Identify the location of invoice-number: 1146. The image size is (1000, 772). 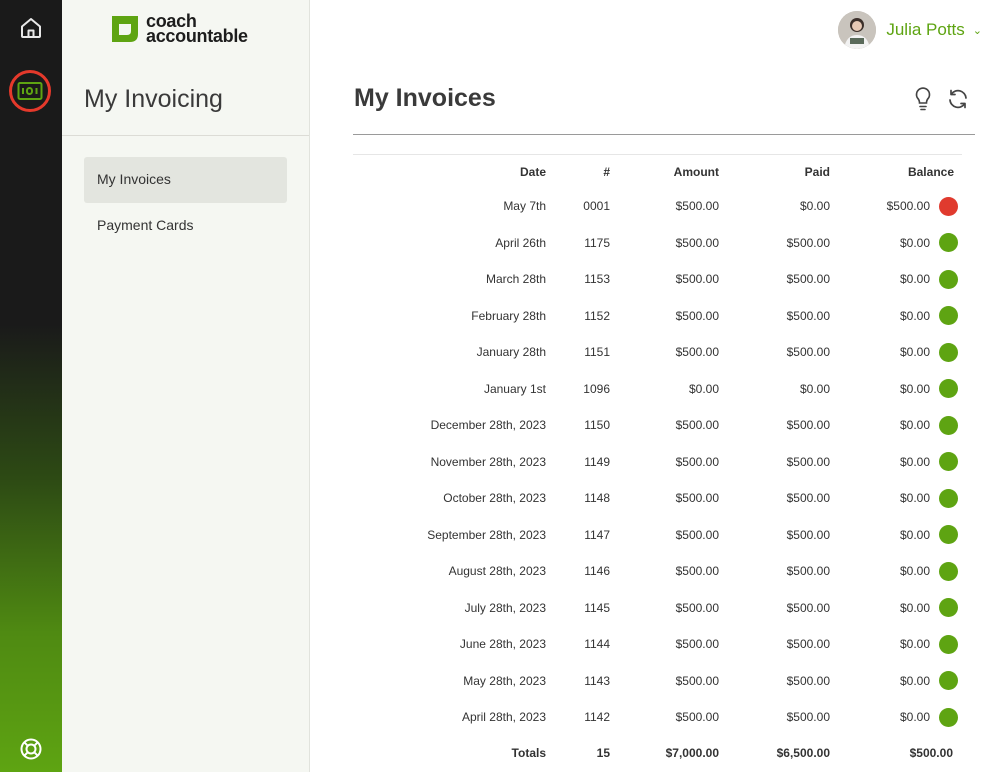
(597, 571).